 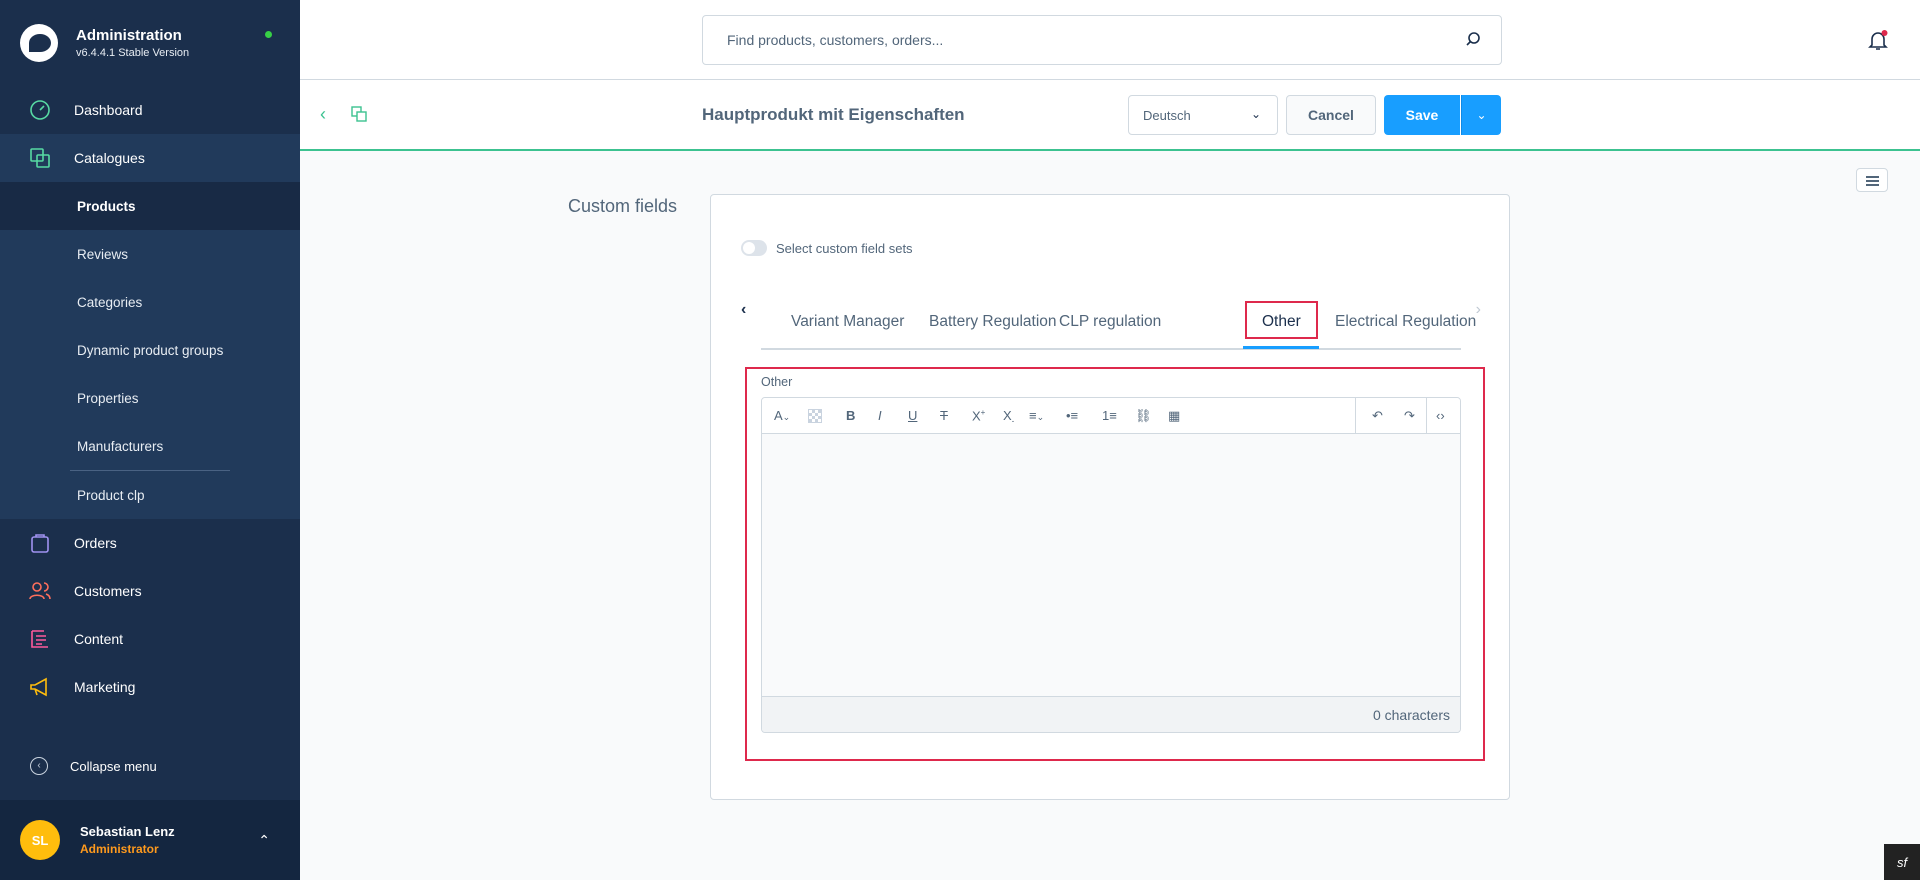 I want to click on collapse-menu-button: ‹ Collapse menu, so click(x=150, y=766).